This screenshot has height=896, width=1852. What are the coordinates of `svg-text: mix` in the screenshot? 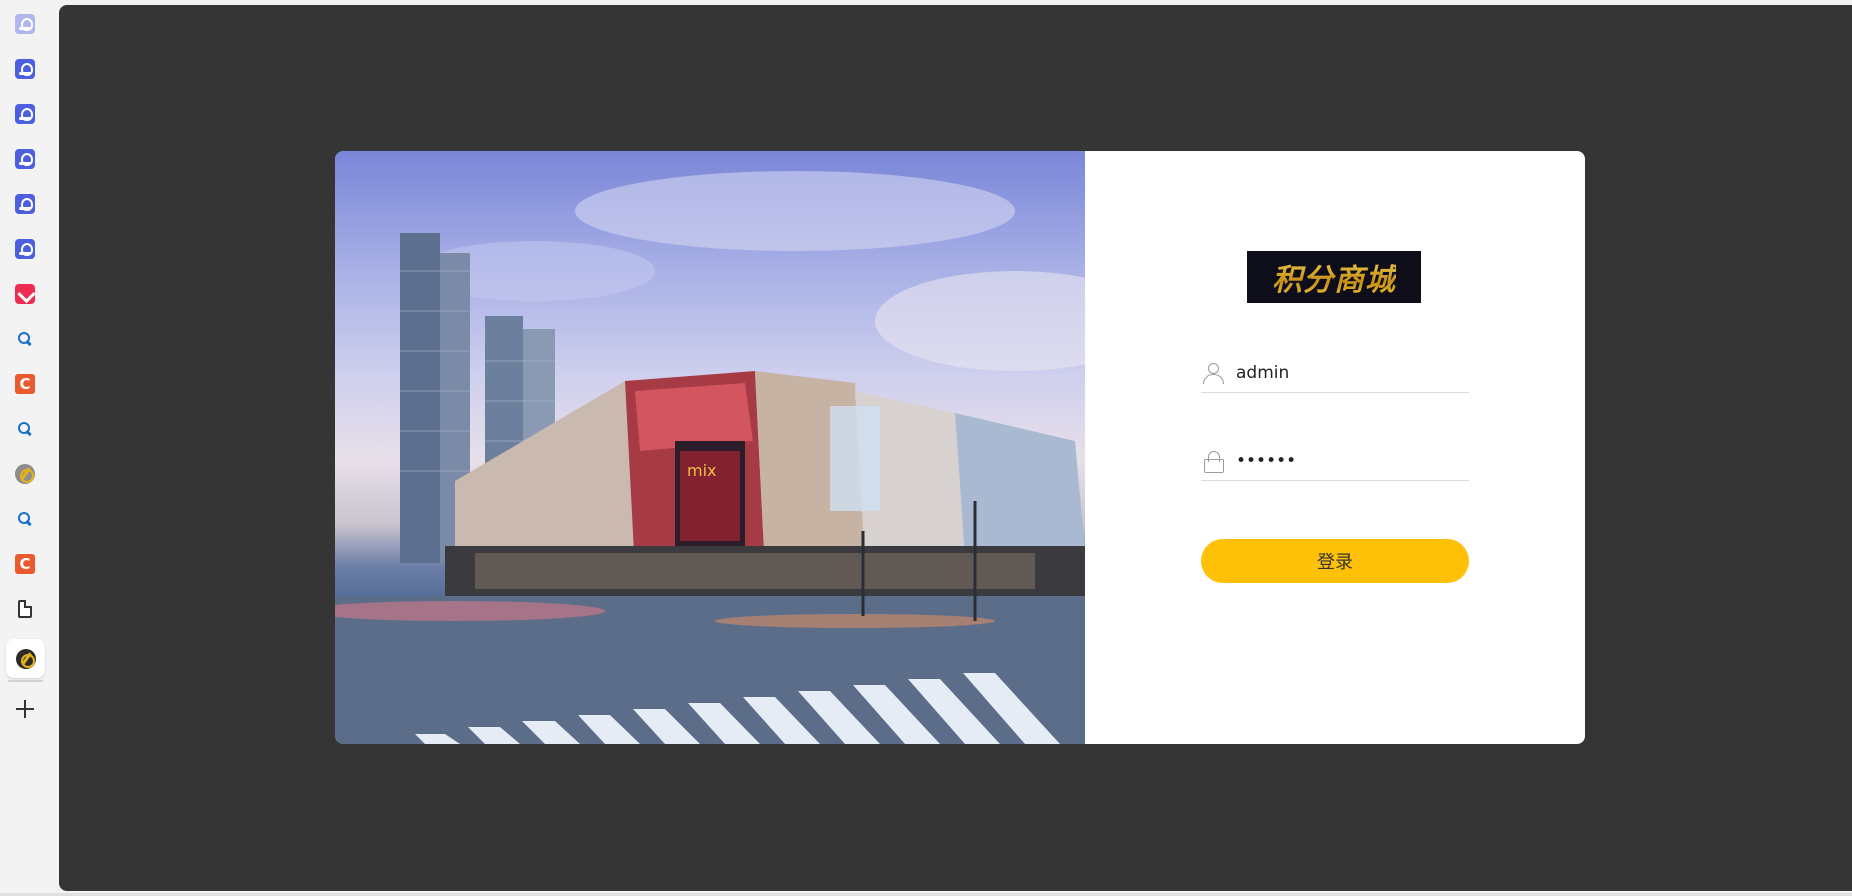 It's located at (702, 470).